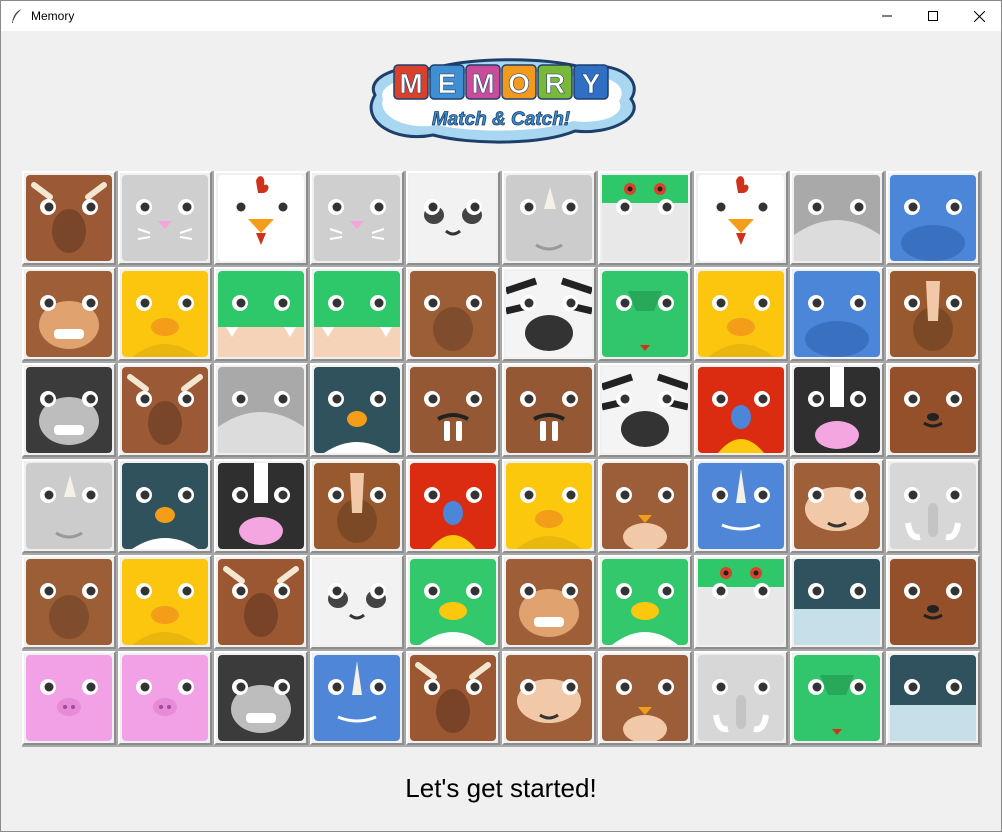 The width and height of the screenshot is (1002, 832). I want to click on panda-face-icon, so click(357, 602).